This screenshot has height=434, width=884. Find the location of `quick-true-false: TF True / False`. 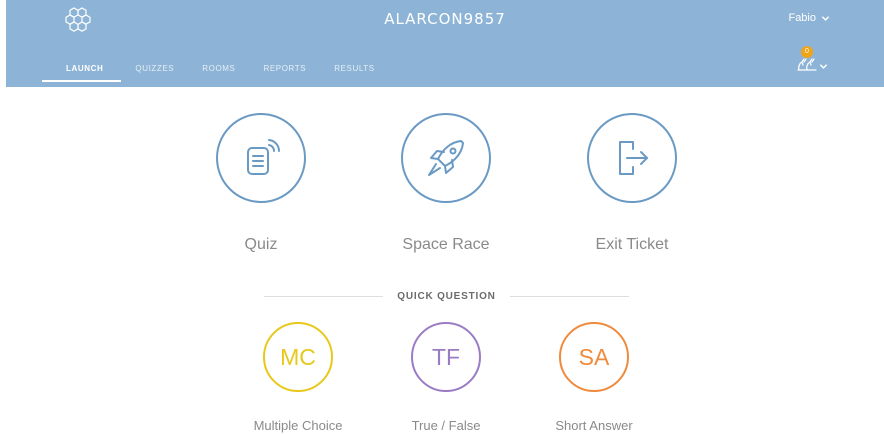

quick-true-false: TF True / False is located at coordinates (446, 377).